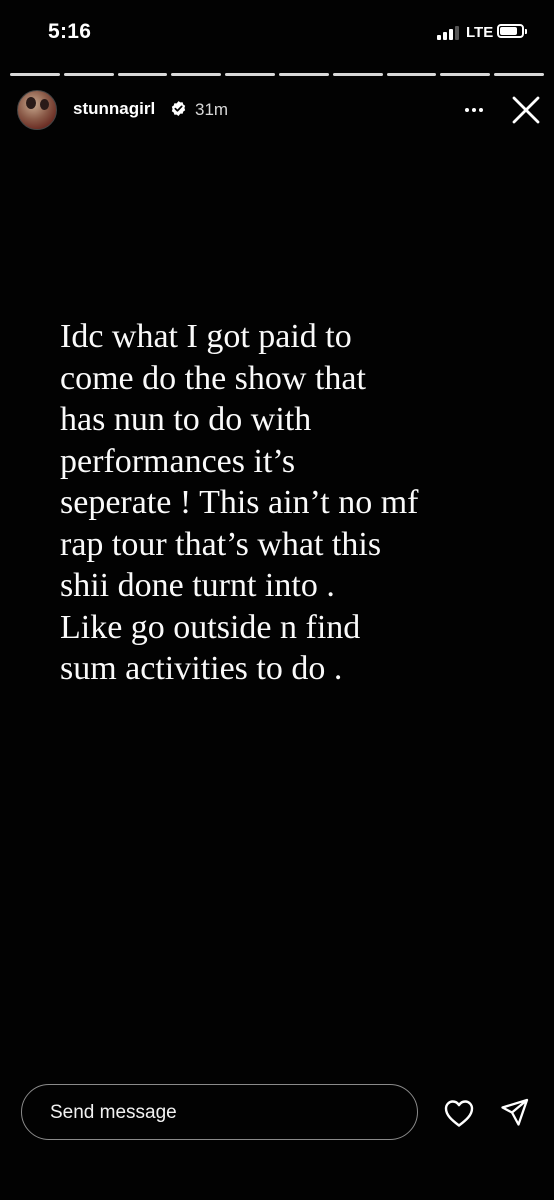 The width and height of the screenshot is (554, 1200). What do you see at coordinates (221, 544) in the screenshot?
I see `story-text-line: rap tour that’s what this` at bounding box center [221, 544].